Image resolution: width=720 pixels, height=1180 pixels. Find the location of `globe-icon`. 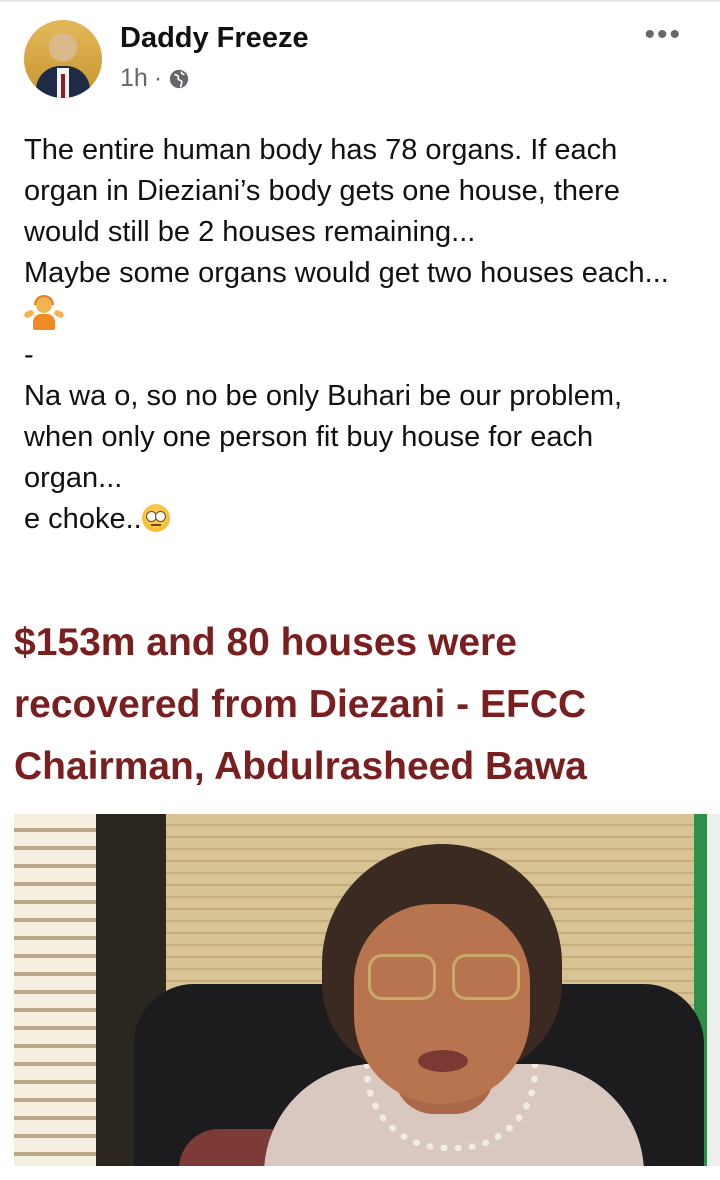

globe-icon is located at coordinates (179, 78).